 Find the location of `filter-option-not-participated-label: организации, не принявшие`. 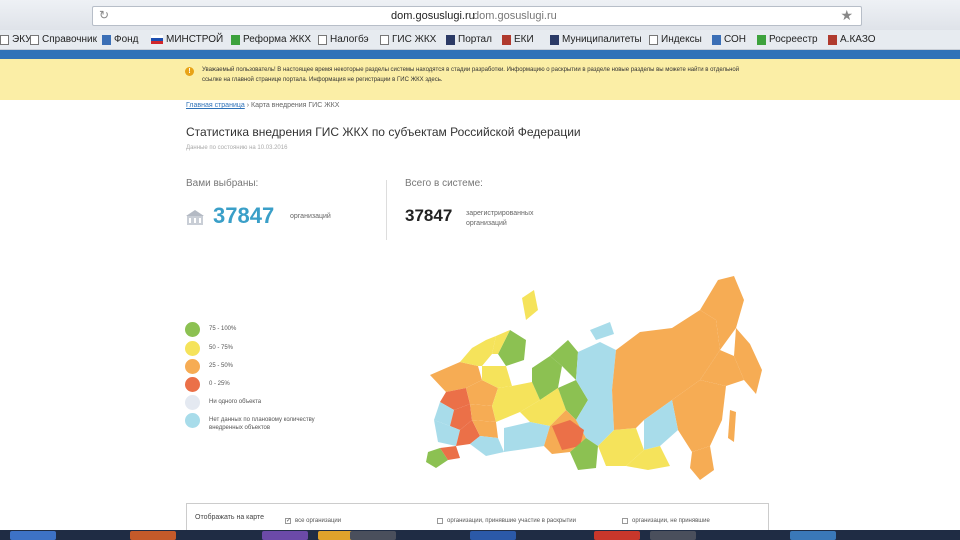

filter-option-not-participated-label: организации, не принявшие is located at coordinates (671, 521).